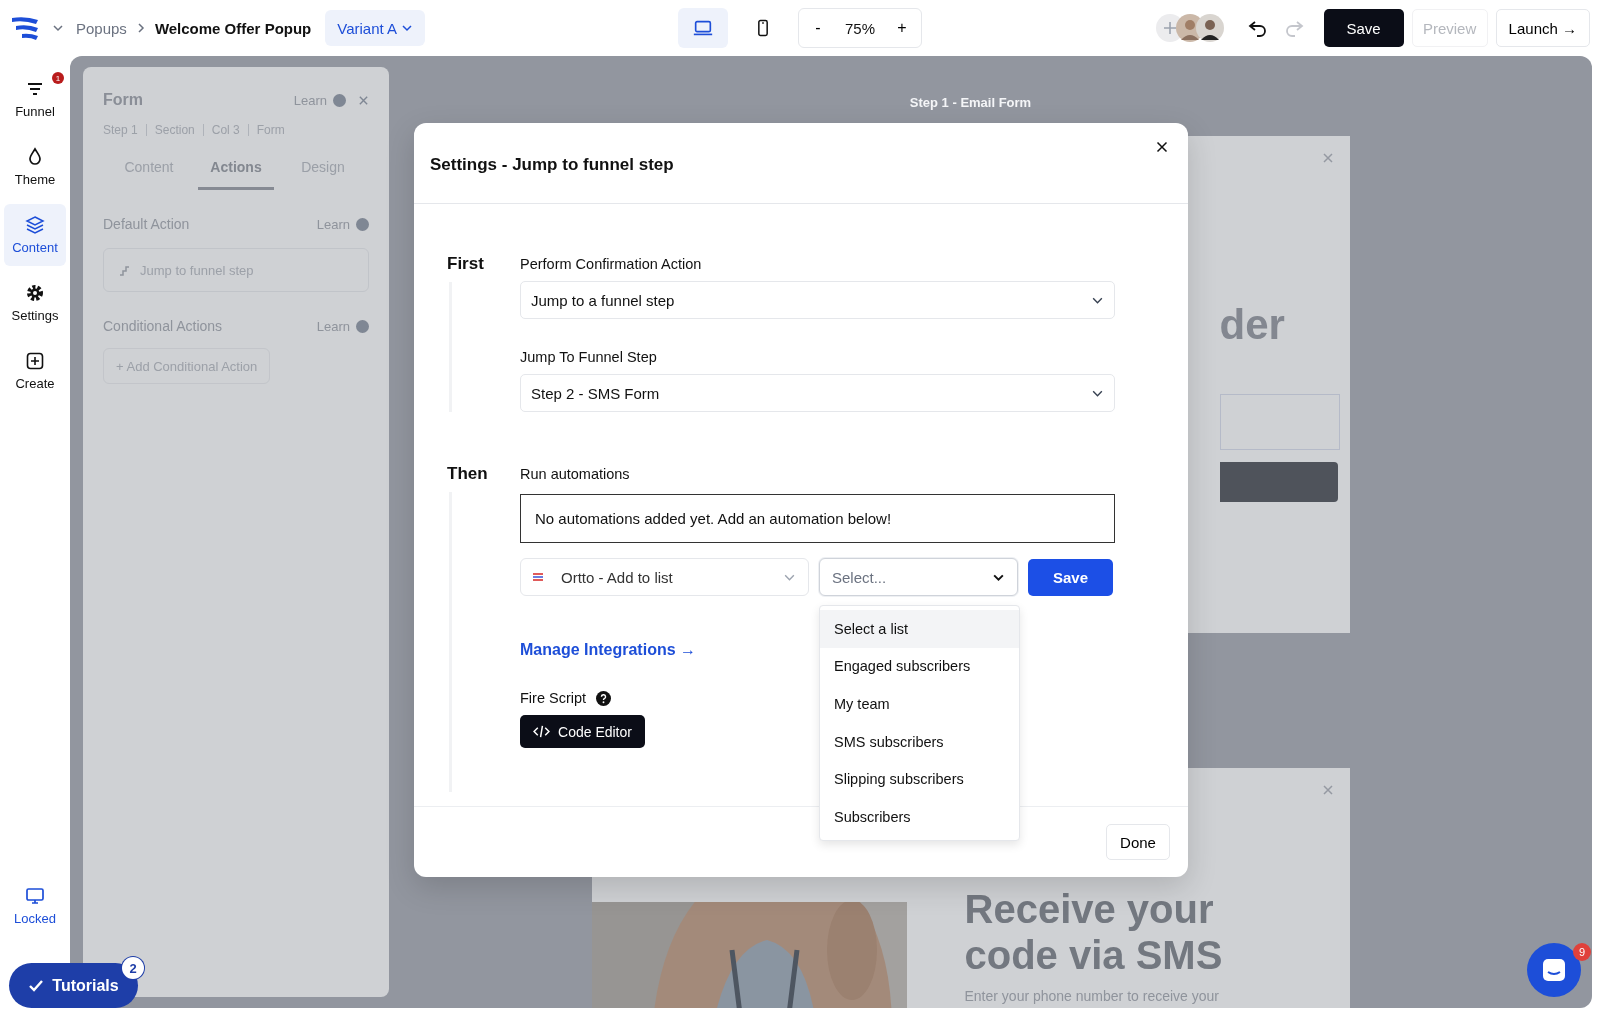 This screenshot has height=1013, width=1600. I want to click on section-title: Conditional Actions, so click(163, 326).